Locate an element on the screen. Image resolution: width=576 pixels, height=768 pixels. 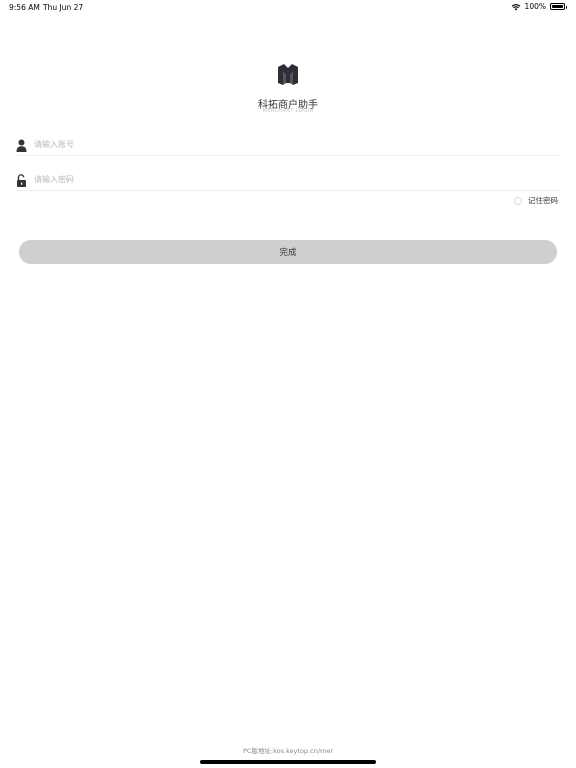
status-bar: 9:56 AM Thu Jun 27 100% is located at coordinates (288, 7).